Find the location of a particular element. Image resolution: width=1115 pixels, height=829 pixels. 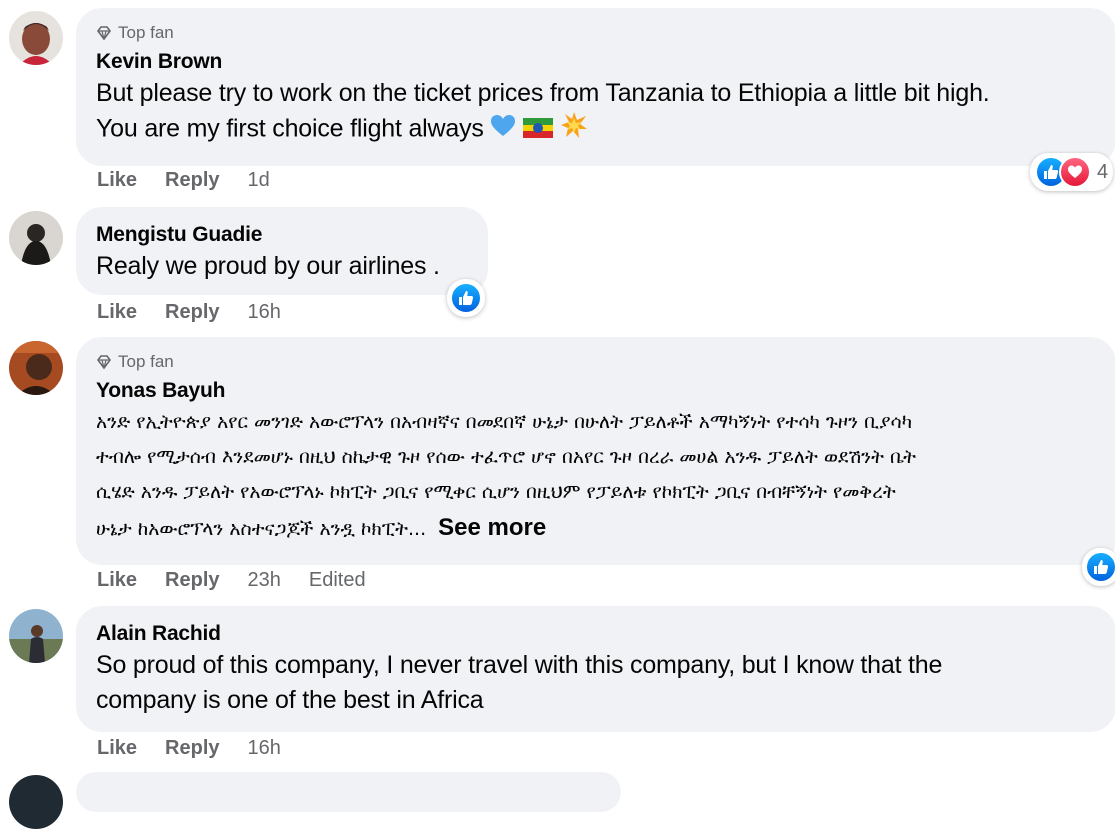

comment-timestamp: 23h is located at coordinates (264, 580).